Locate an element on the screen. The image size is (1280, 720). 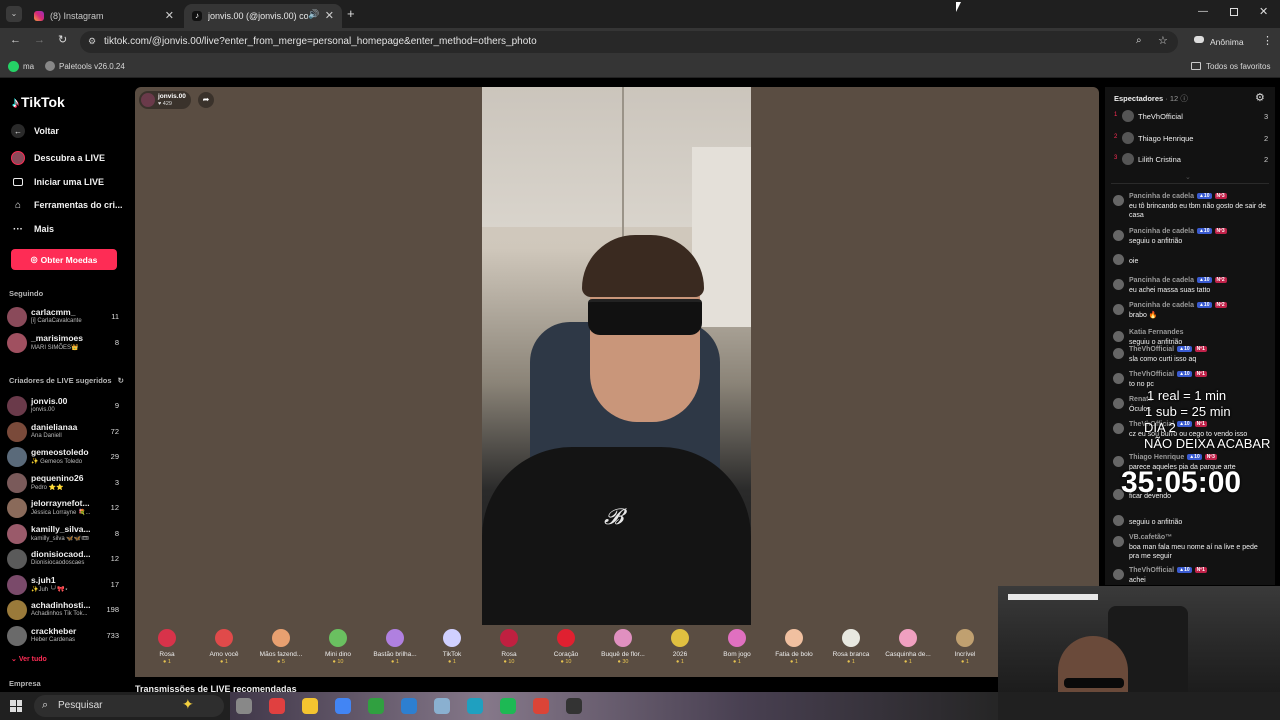
all-bookmarks-link: Todos os favoritos is located at coordinates (1238, 66).